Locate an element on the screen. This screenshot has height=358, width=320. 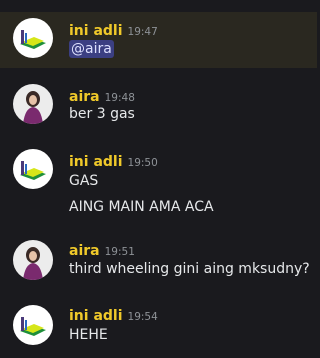
timestamp: 19:51 is located at coordinates (119, 252).